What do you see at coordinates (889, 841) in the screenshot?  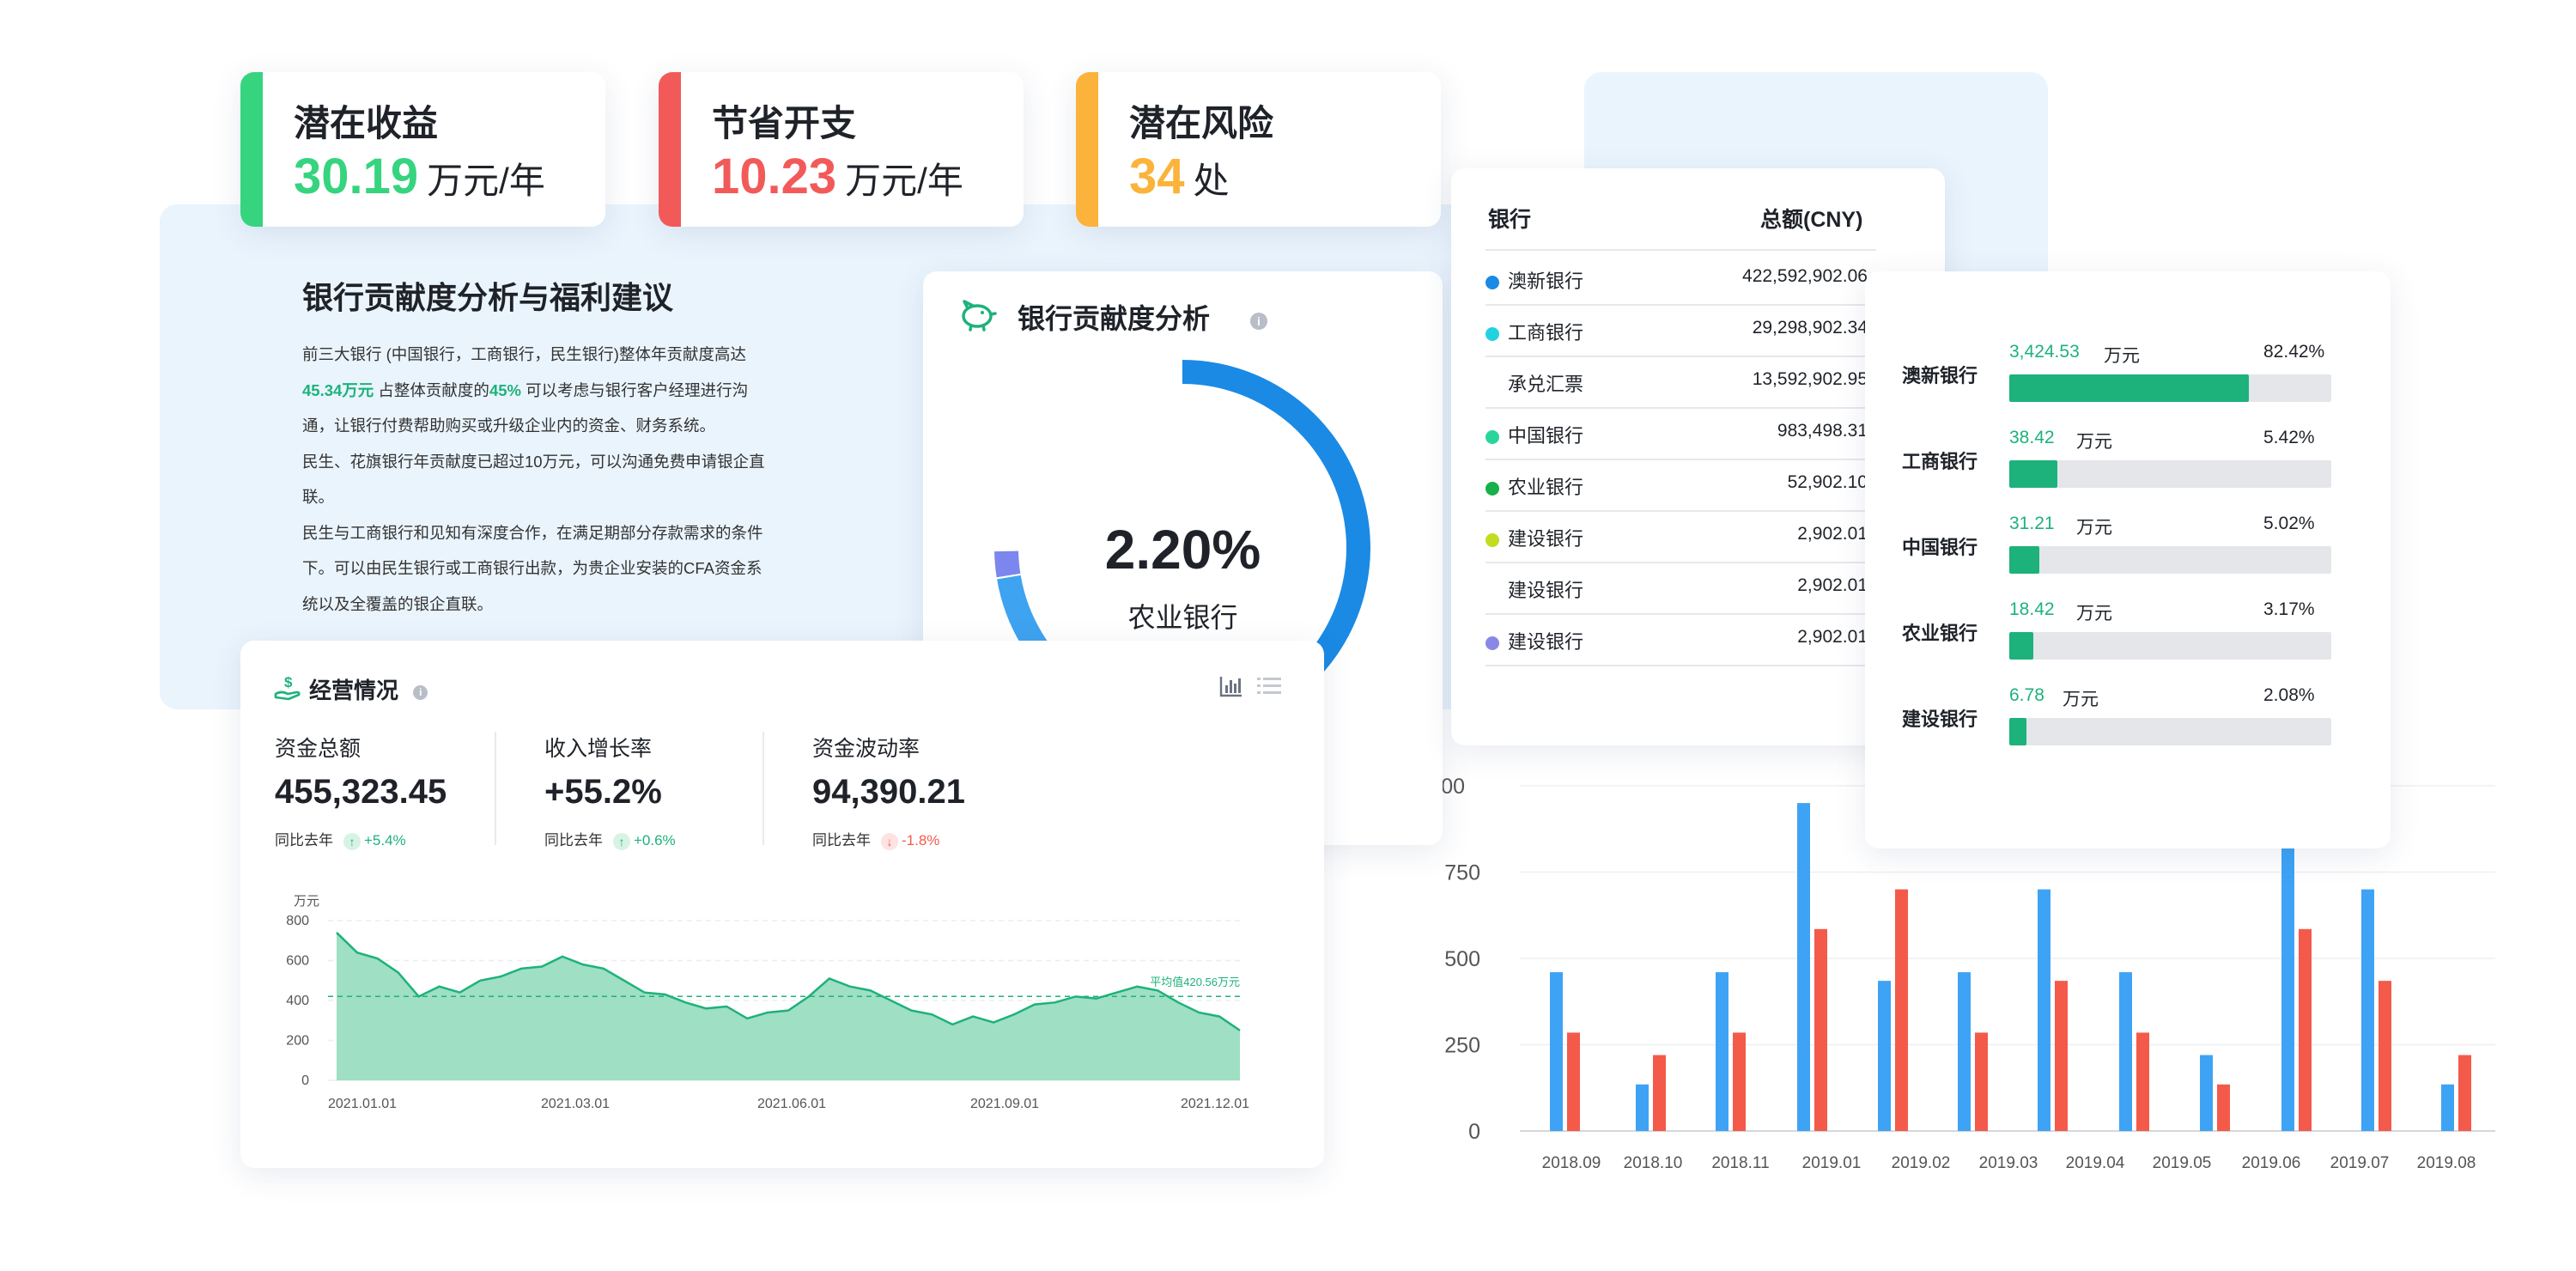 I see `arrow-down-icon: ↓` at bounding box center [889, 841].